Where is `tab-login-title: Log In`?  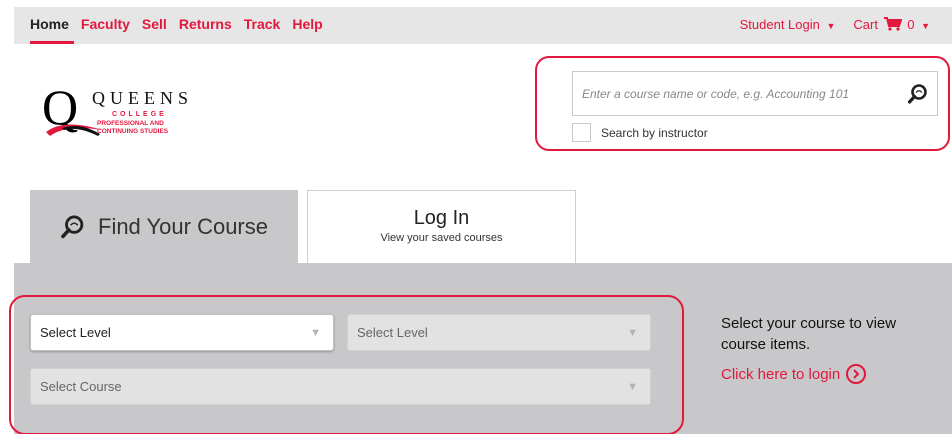 tab-login-title: Log In is located at coordinates (441, 218).